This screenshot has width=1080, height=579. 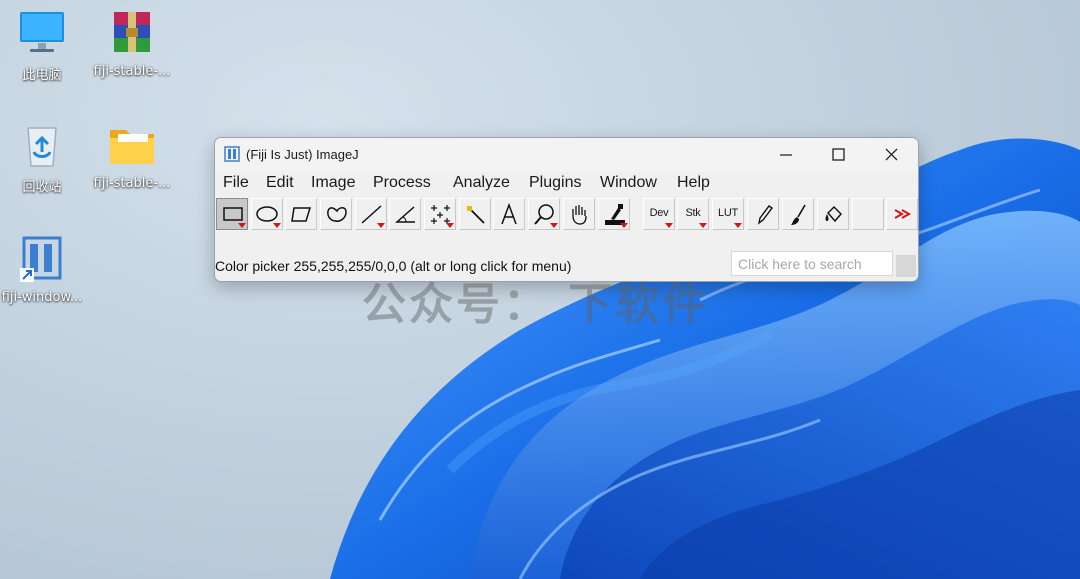 I want to click on stk-label: Stk, so click(x=693, y=213).